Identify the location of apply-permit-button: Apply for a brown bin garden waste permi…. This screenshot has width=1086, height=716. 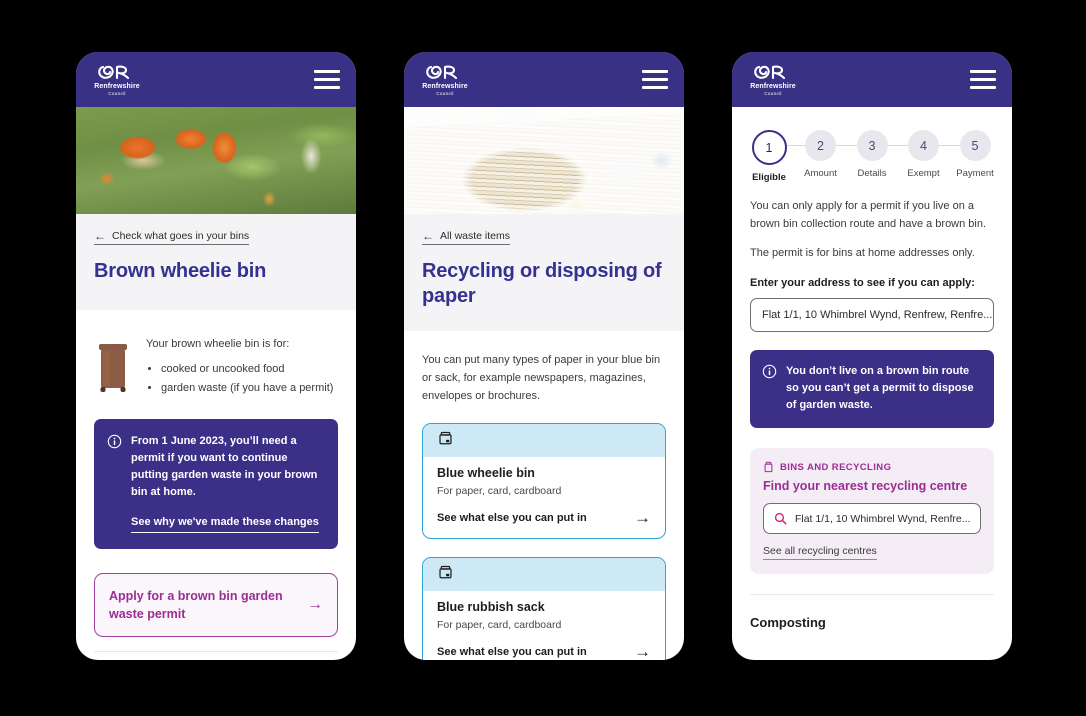
(216, 605).